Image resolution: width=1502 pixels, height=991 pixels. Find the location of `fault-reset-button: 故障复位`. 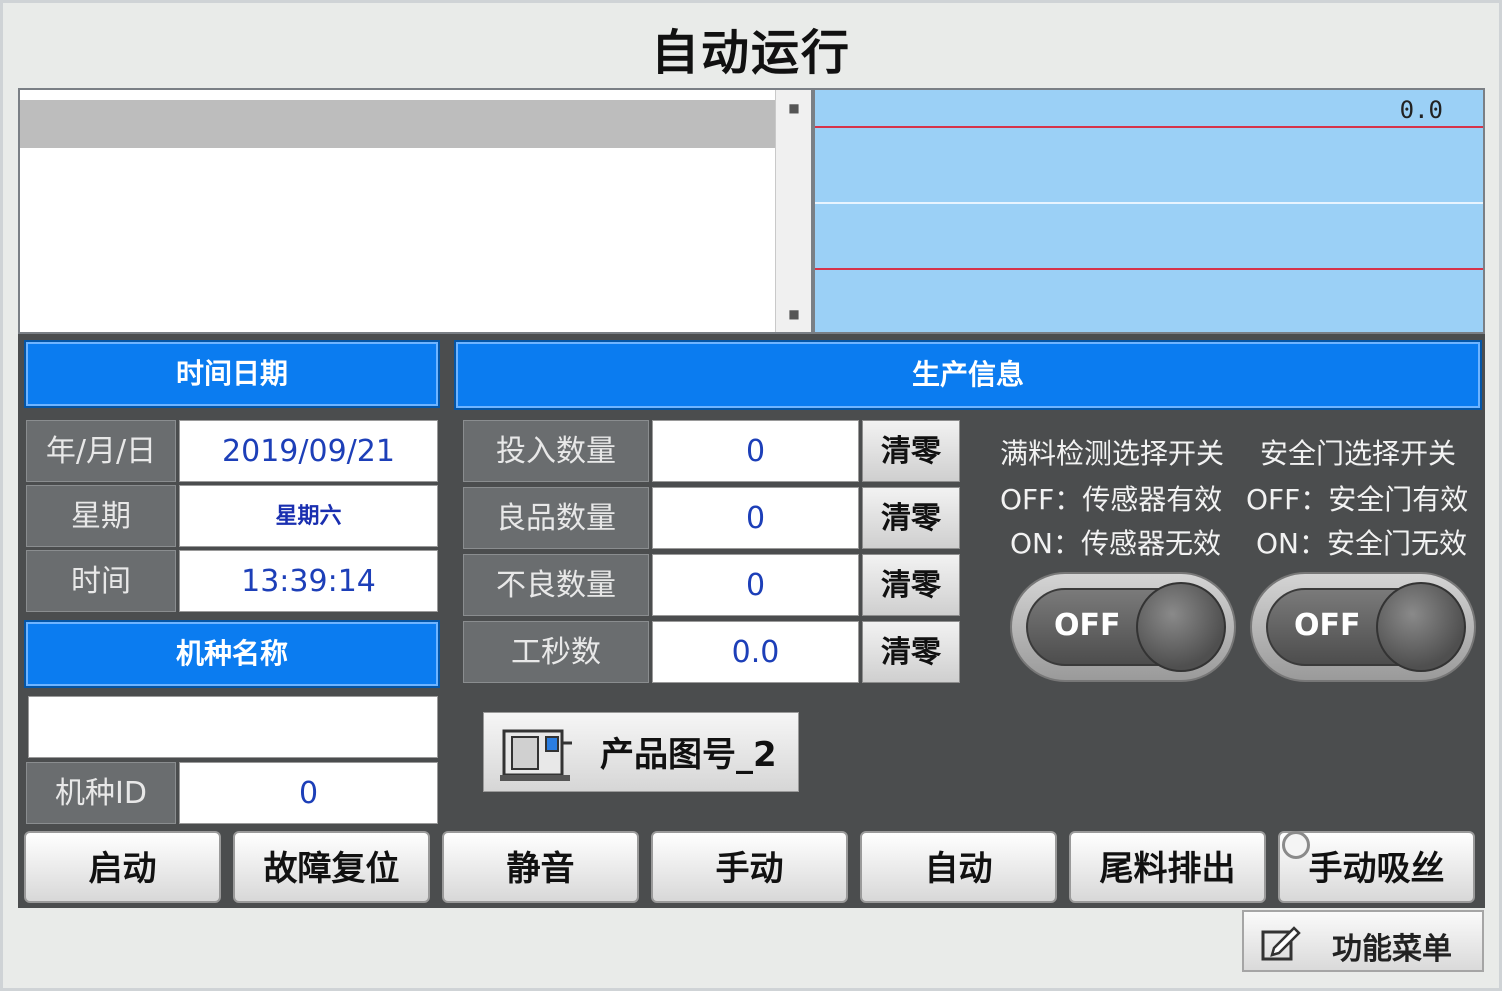

fault-reset-button: 故障复位 is located at coordinates (331, 867).